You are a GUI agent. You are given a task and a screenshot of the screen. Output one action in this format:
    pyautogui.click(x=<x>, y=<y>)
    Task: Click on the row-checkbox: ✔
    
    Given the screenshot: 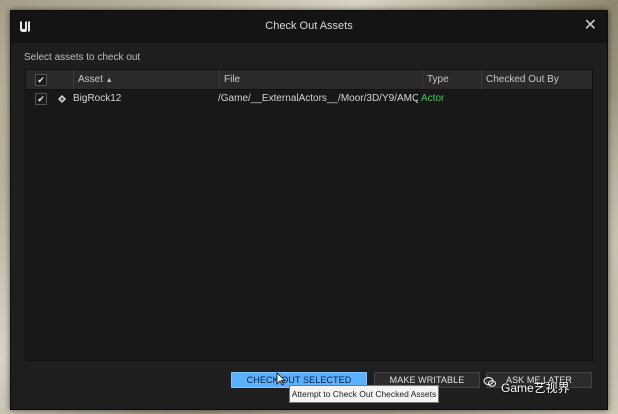 What is the action you would take?
    pyautogui.click(x=41, y=99)
    